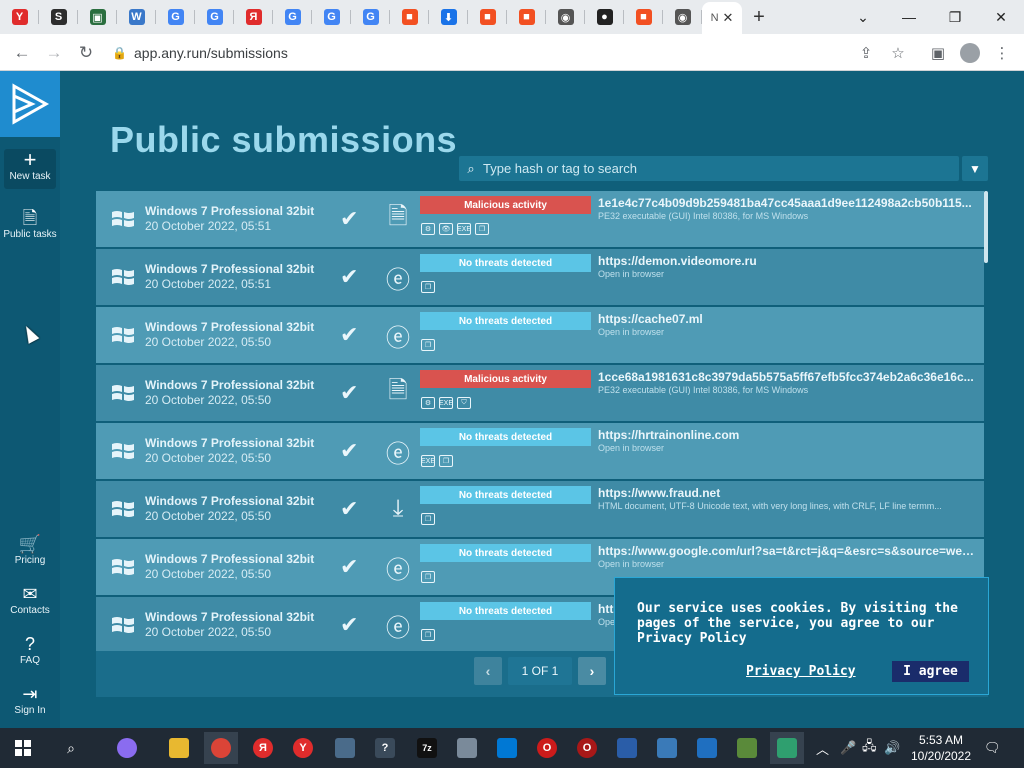 This screenshot has width=1024, height=768. Describe the element at coordinates (86, 53) in the screenshot. I see `reload-button: ↻` at that location.